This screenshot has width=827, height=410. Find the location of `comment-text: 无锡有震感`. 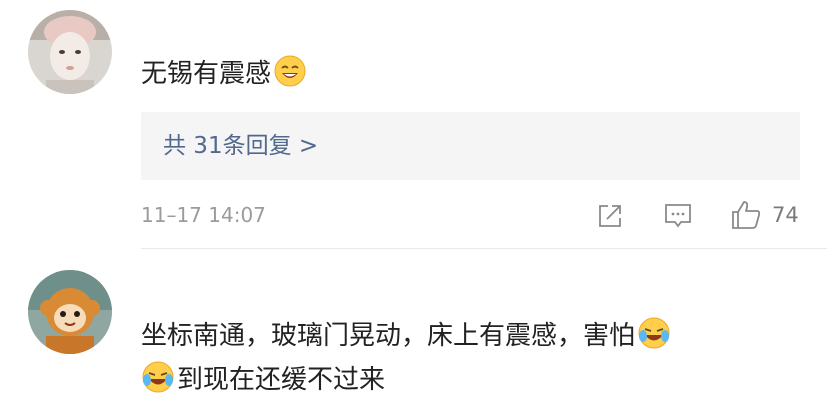

comment-text: 无锡有震感 is located at coordinates (224, 74).